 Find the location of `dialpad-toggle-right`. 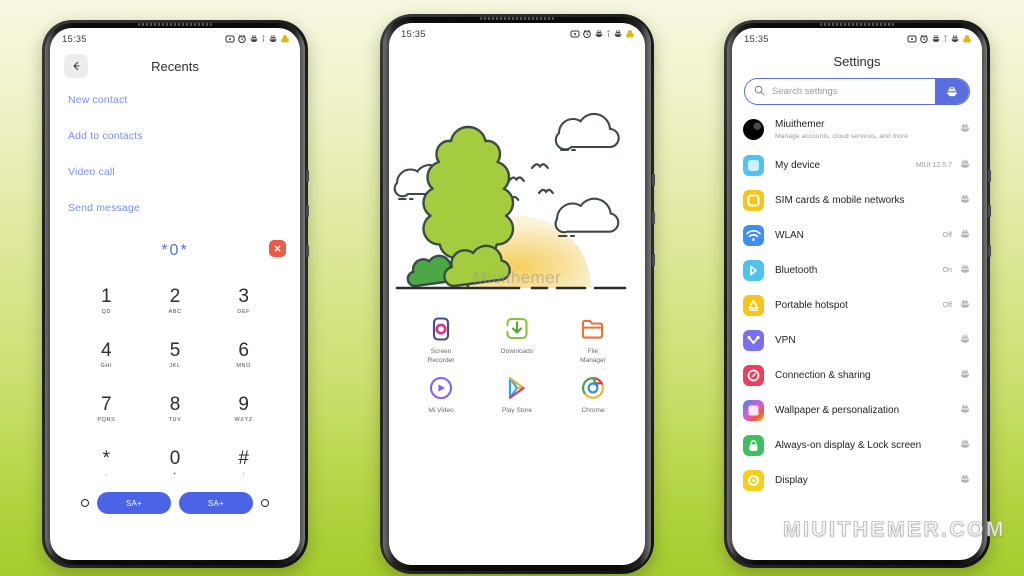

dialpad-toggle-right is located at coordinates (265, 503).